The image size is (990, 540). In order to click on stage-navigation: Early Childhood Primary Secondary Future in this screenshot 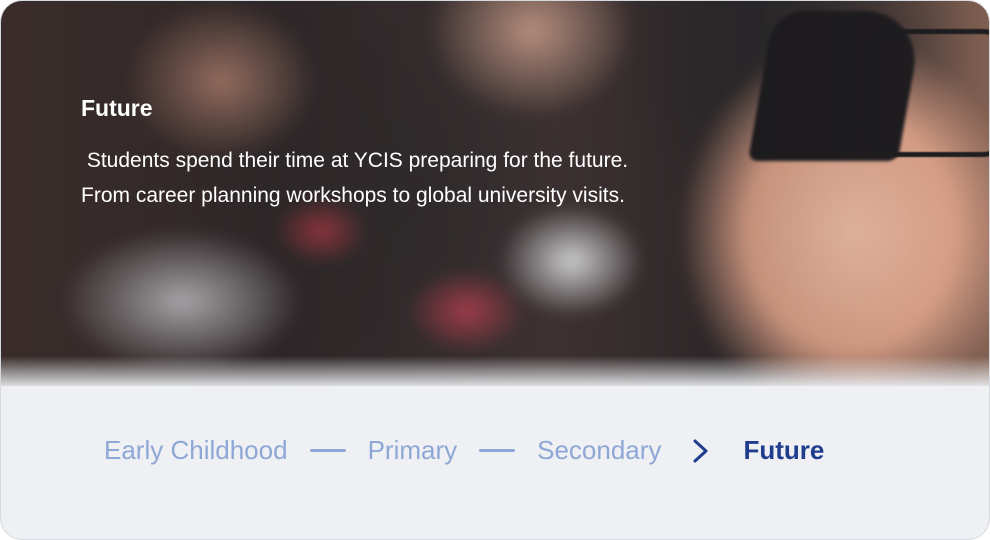, I will do `click(464, 450)`.